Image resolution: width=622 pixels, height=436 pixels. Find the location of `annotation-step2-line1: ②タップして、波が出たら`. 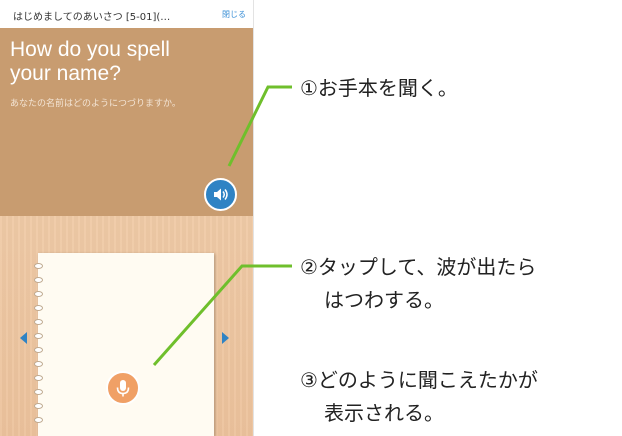

annotation-step2-line1: ②タップして、波が出たら is located at coordinates (418, 267).